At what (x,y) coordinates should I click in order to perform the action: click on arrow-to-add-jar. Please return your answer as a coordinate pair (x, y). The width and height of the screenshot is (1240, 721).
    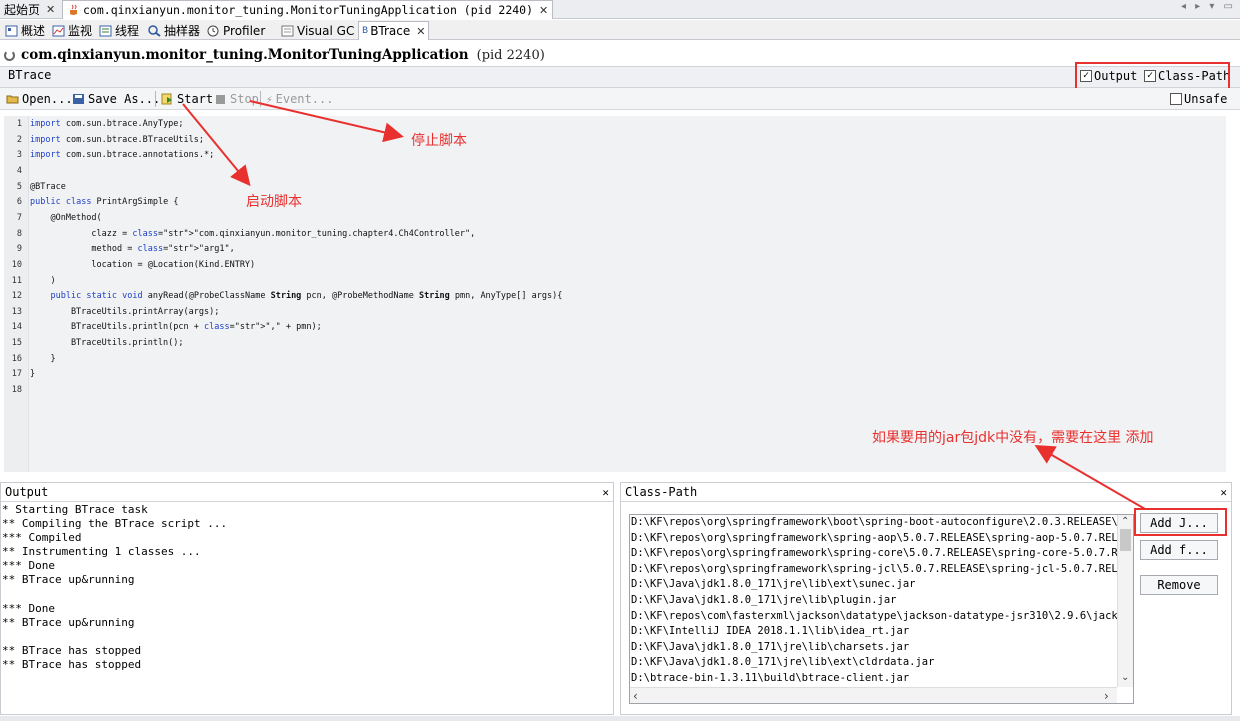
    Looking at the image, I should click on (1090, 477).